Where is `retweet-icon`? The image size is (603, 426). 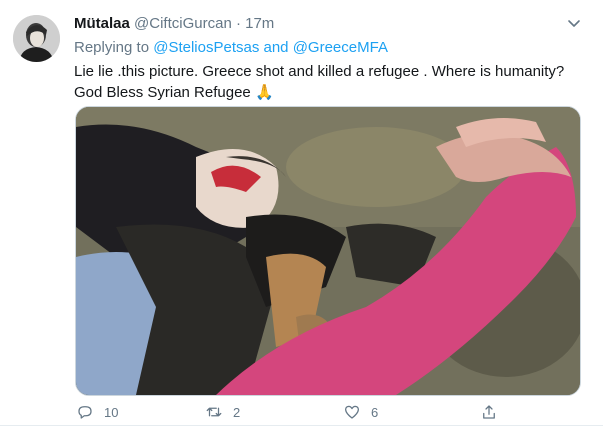
retweet-icon is located at coordinates (214, 412).